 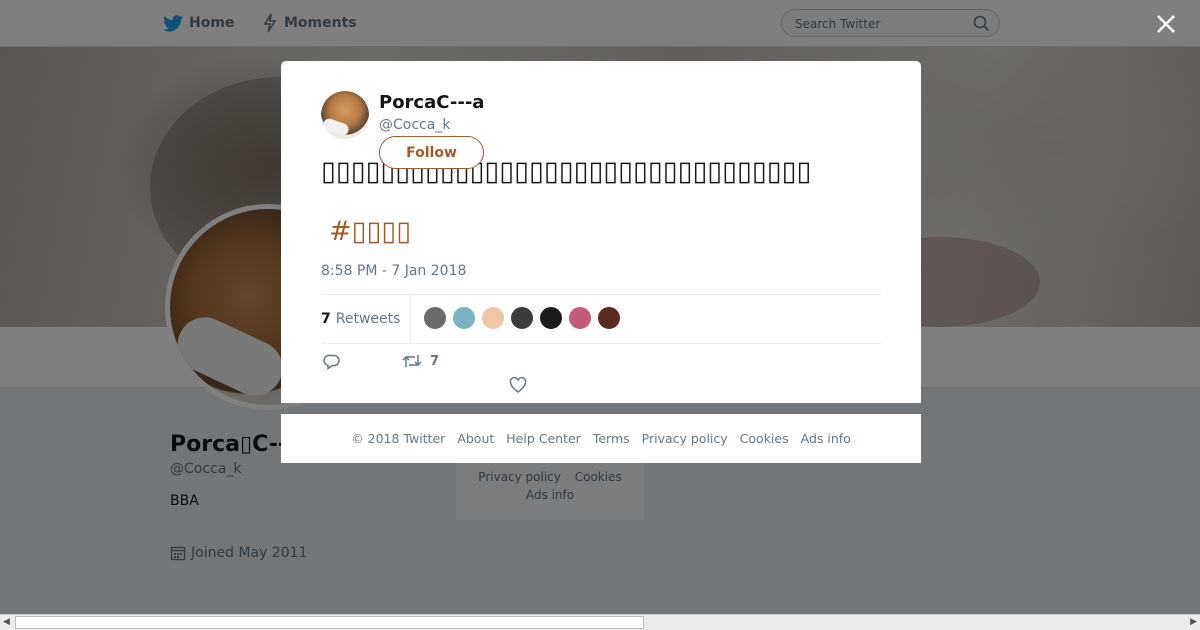 What do you see at coordinates (543, 438) in the screenshot?
I see `footer-help-link: Help Center` at bounding box center [543, 438].